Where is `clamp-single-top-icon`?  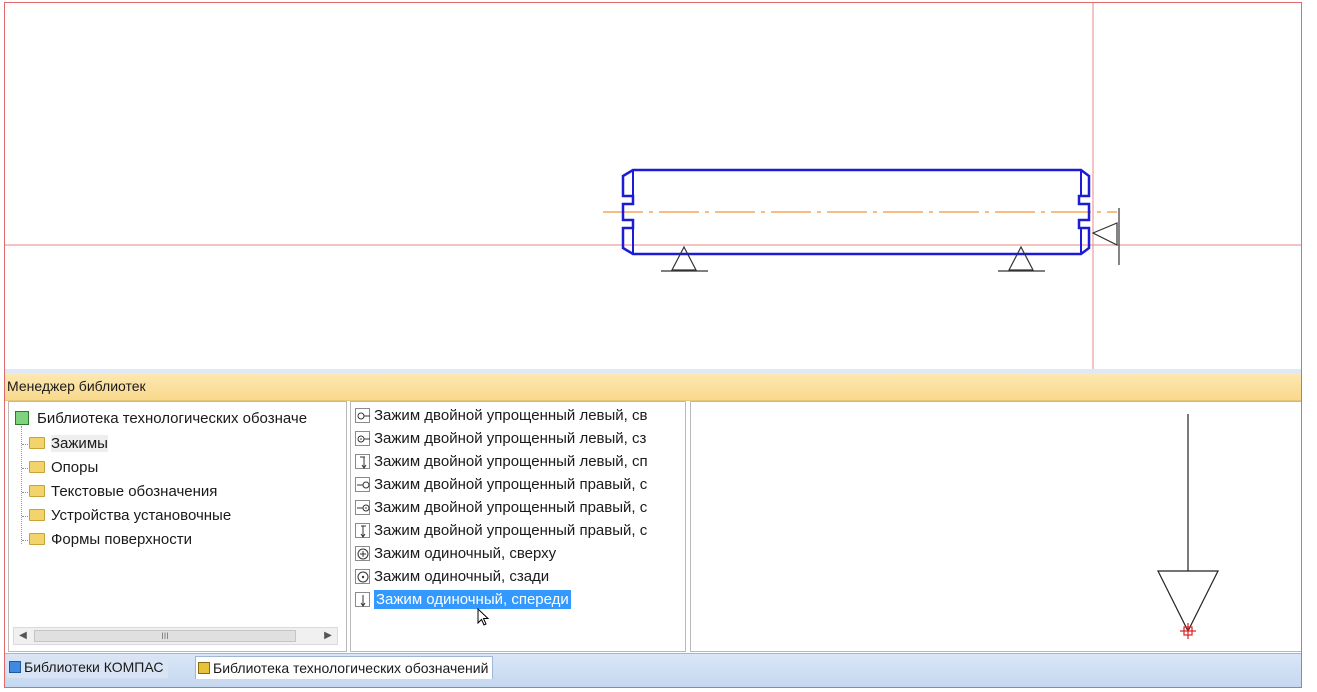 clamp-single-top-icon is located at coordinates (362, 553).